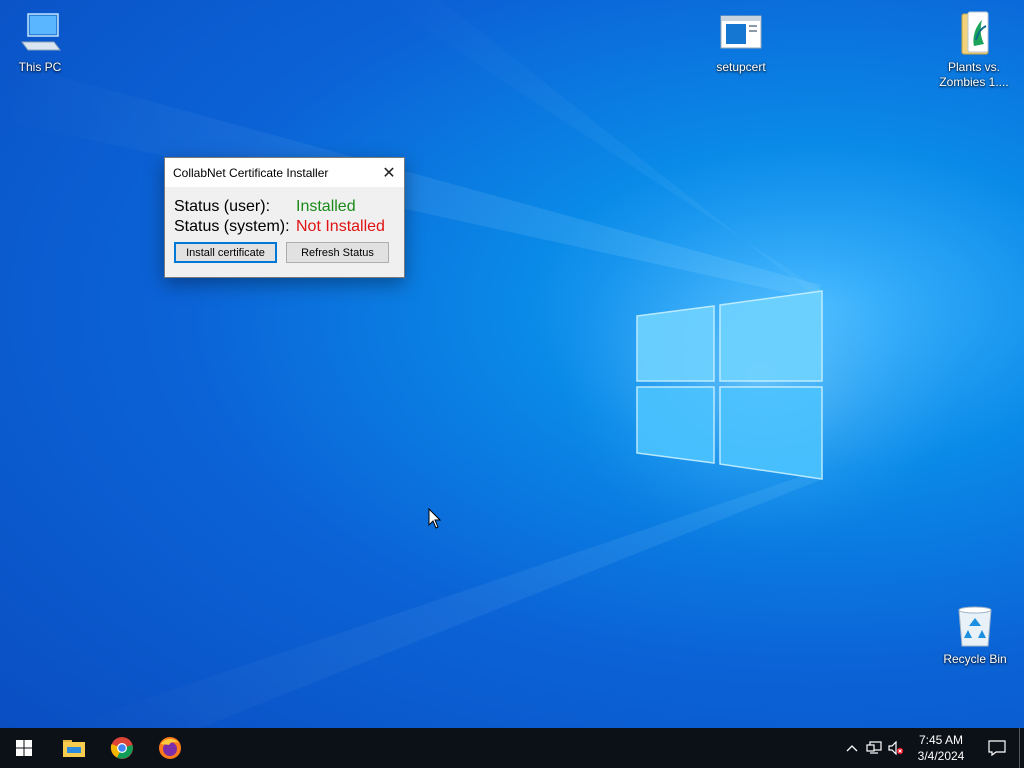  I want to click on dialog-buttons: Install certificate Refresh Status, so click(289, 252).